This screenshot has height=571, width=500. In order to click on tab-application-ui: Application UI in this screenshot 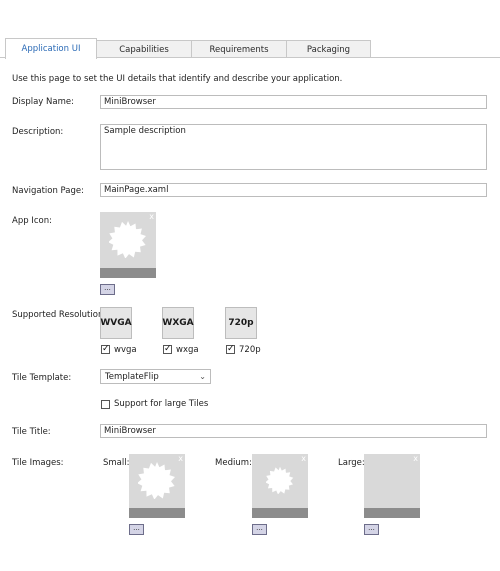, I will do `click(51, 48)`.